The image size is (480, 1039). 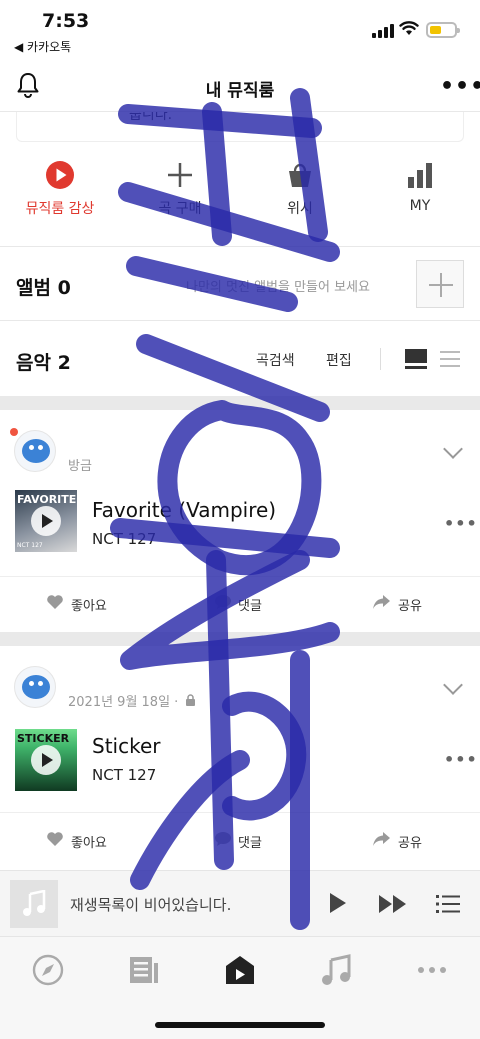 I want to click on play-circle-icon, so click(x=60, y=175).